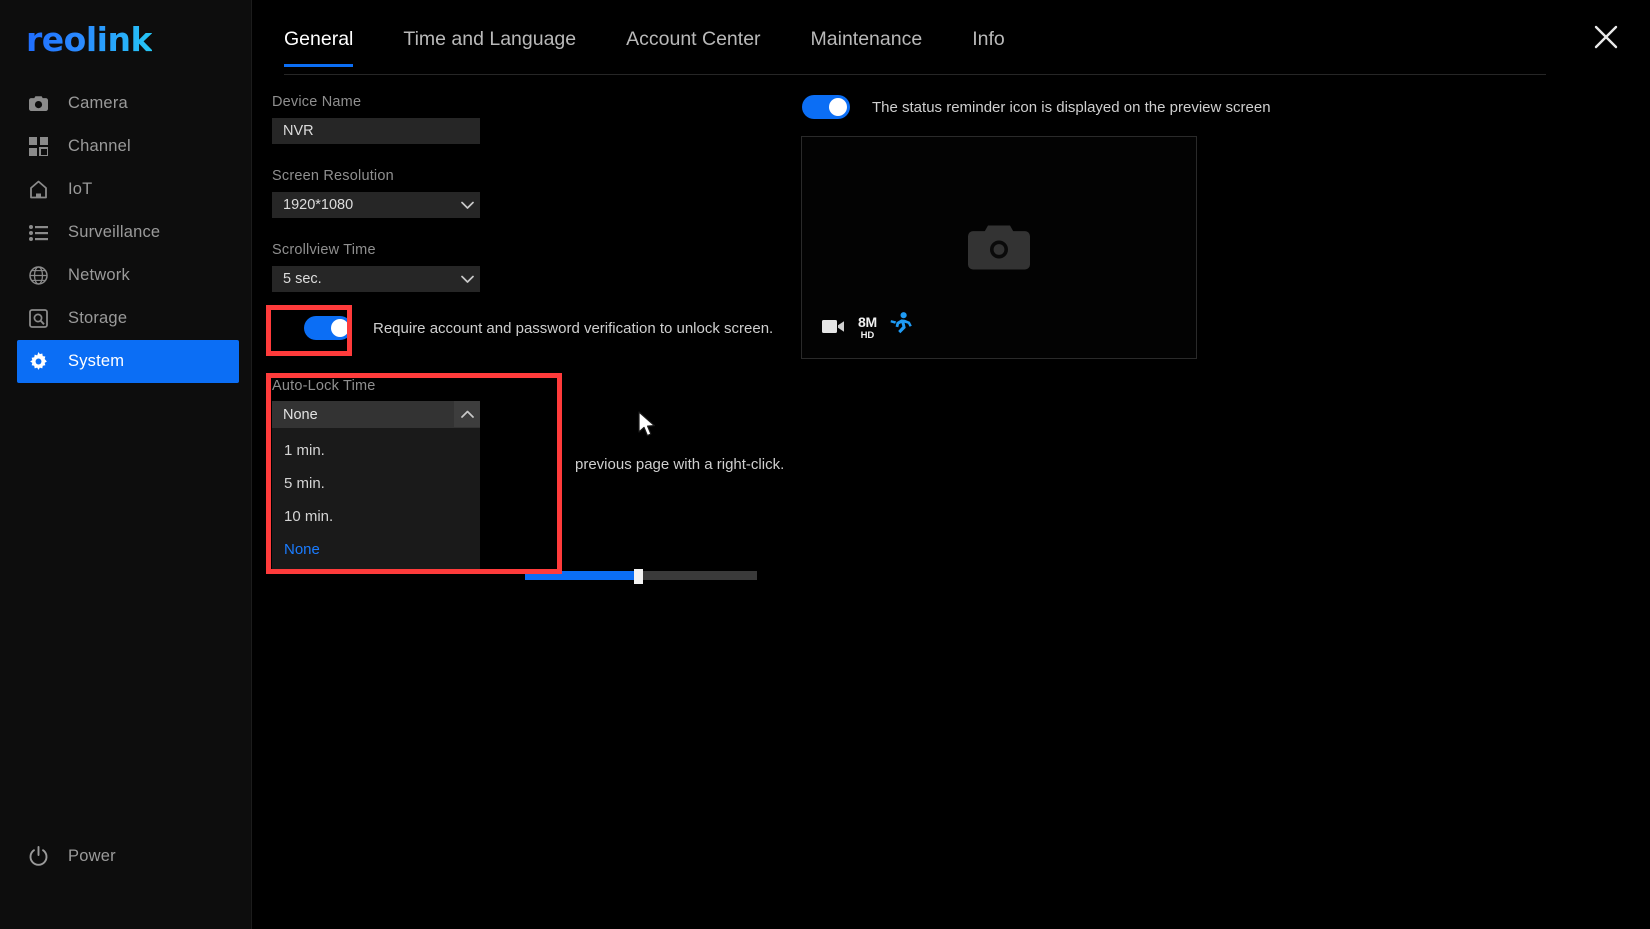 This screenshot has height=929, width=1650. I want to click on screen-resolution-label: Screen Resolution, so click(333, 176).